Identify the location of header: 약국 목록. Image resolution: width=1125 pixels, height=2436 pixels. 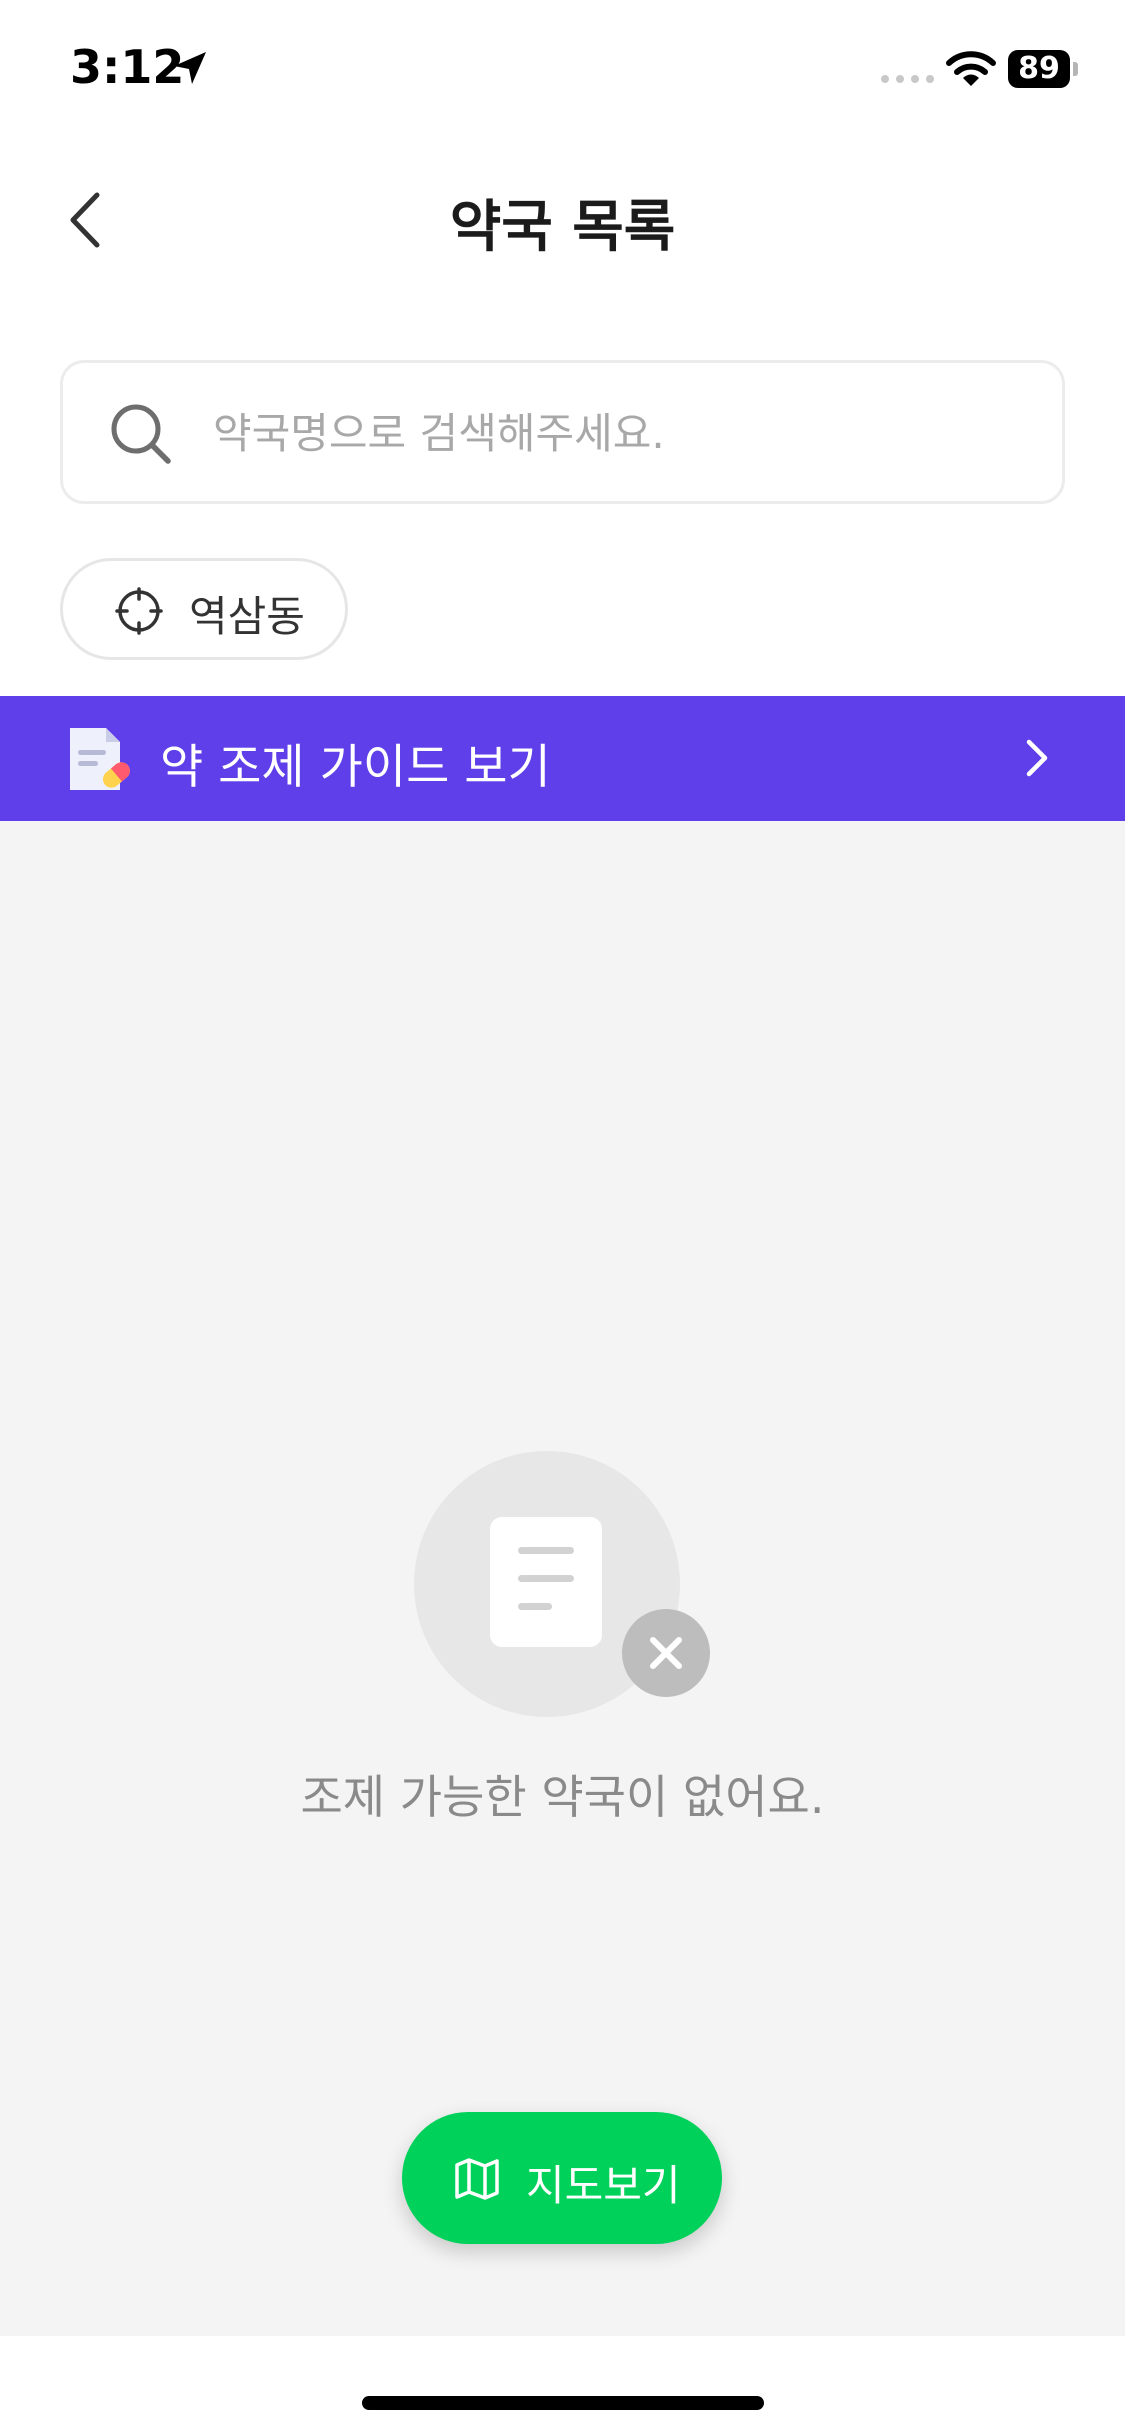
(562, 215).